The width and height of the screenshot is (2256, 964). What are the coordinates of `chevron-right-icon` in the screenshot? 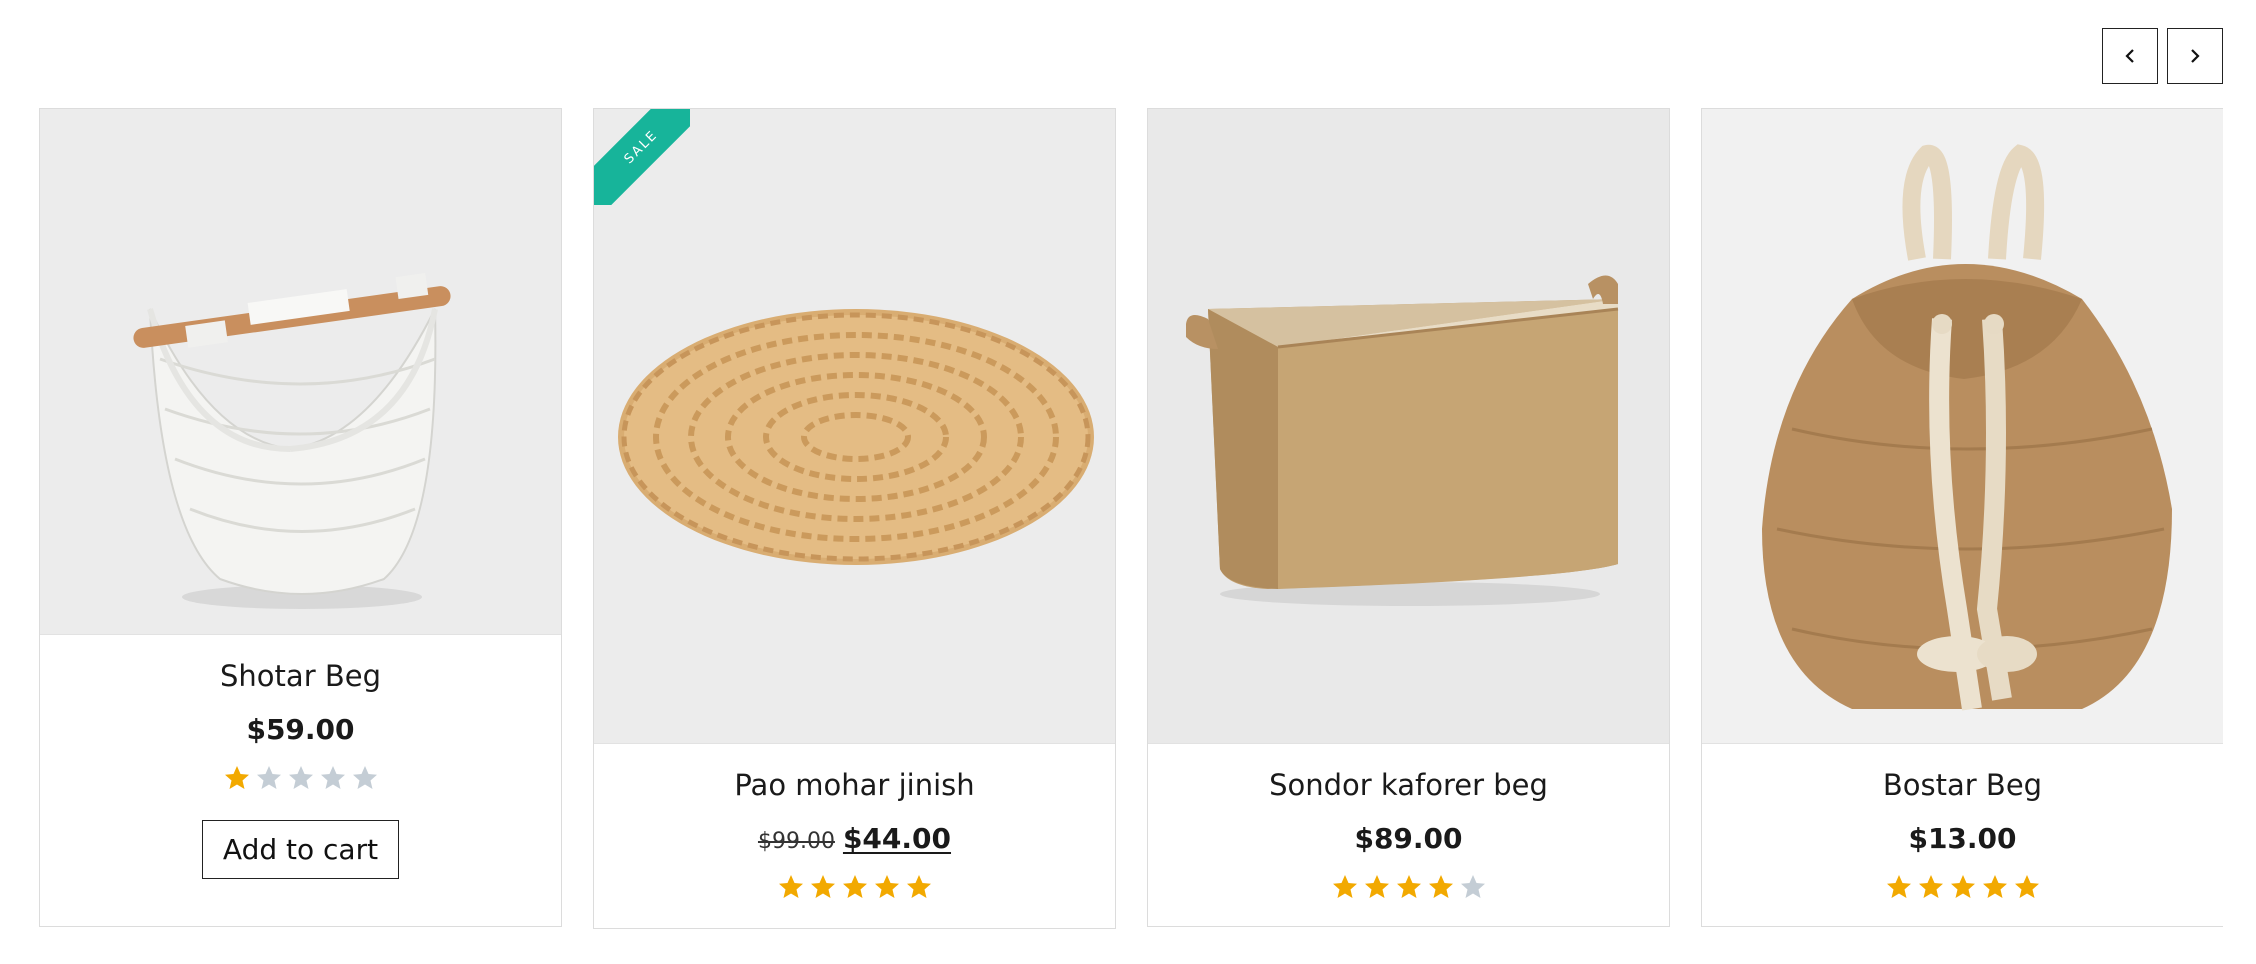 It's located at (2195, 56).